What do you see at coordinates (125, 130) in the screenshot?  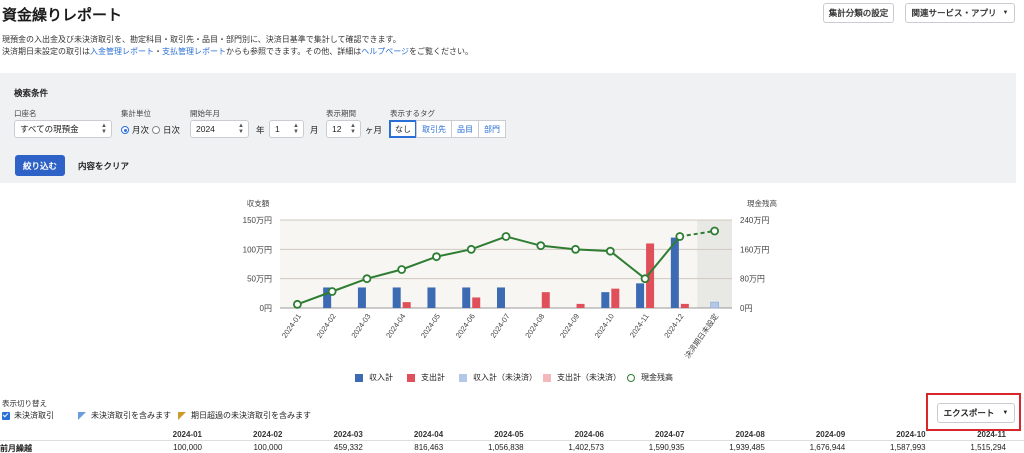 I see `radio-selected-icon` at bounding box center [125, 130].